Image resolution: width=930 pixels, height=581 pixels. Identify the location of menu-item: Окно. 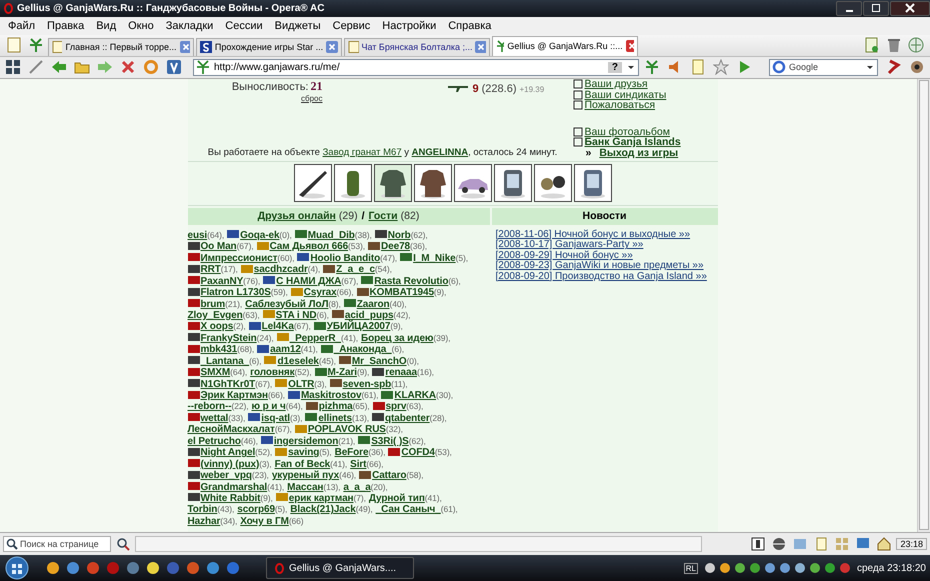
(141, 26).